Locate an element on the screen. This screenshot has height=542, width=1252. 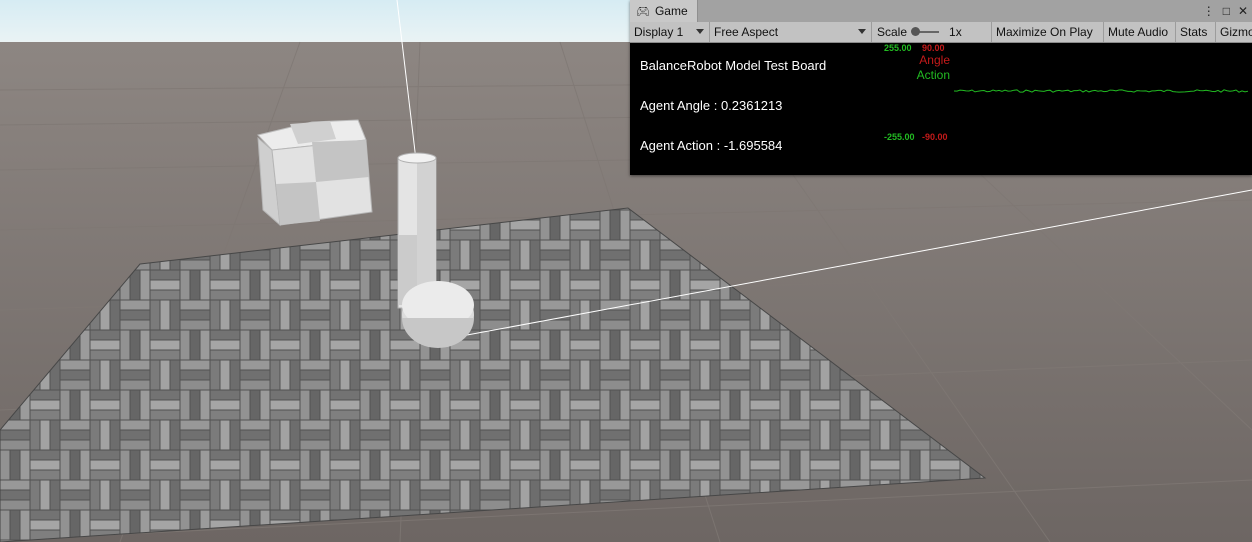
scale-slider is located at coordinates (925, 31).